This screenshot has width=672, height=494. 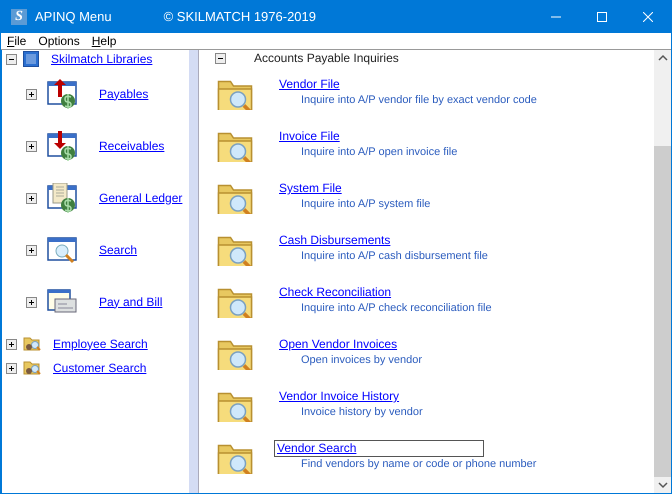 I want to click on inquiry-link: Vendor File, so click(x=309, y=84).